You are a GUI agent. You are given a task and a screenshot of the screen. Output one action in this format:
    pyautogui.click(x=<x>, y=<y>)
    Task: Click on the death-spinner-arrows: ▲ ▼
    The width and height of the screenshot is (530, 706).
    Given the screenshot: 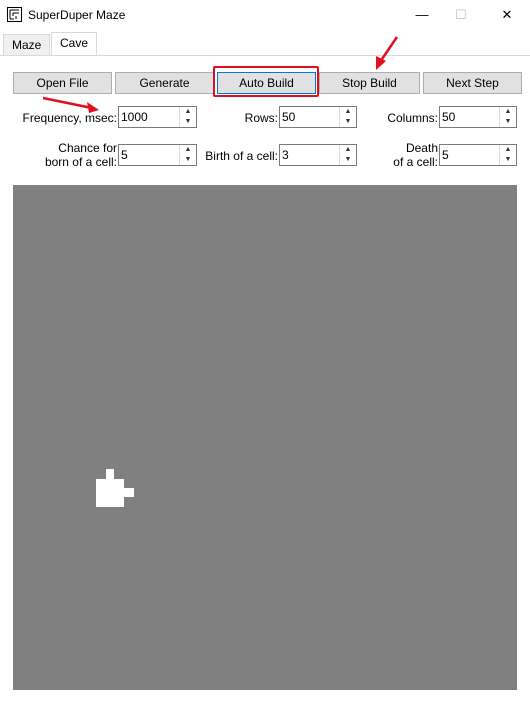 What is the action you would take?
    pyautogui.click(x=507, y=155)
    